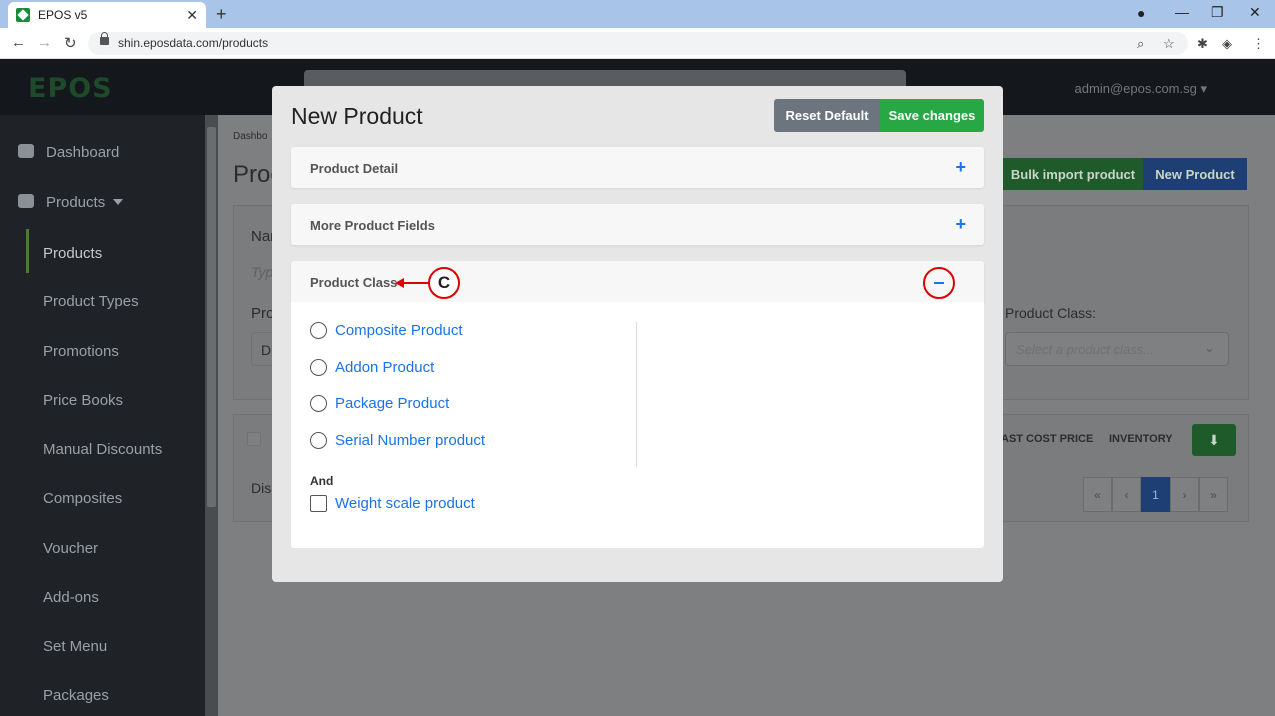 Image resolution: width=1275 pixels, height=716 pixels. I want to click on bookmark-star-icon: ☆, so click(1169, 44).